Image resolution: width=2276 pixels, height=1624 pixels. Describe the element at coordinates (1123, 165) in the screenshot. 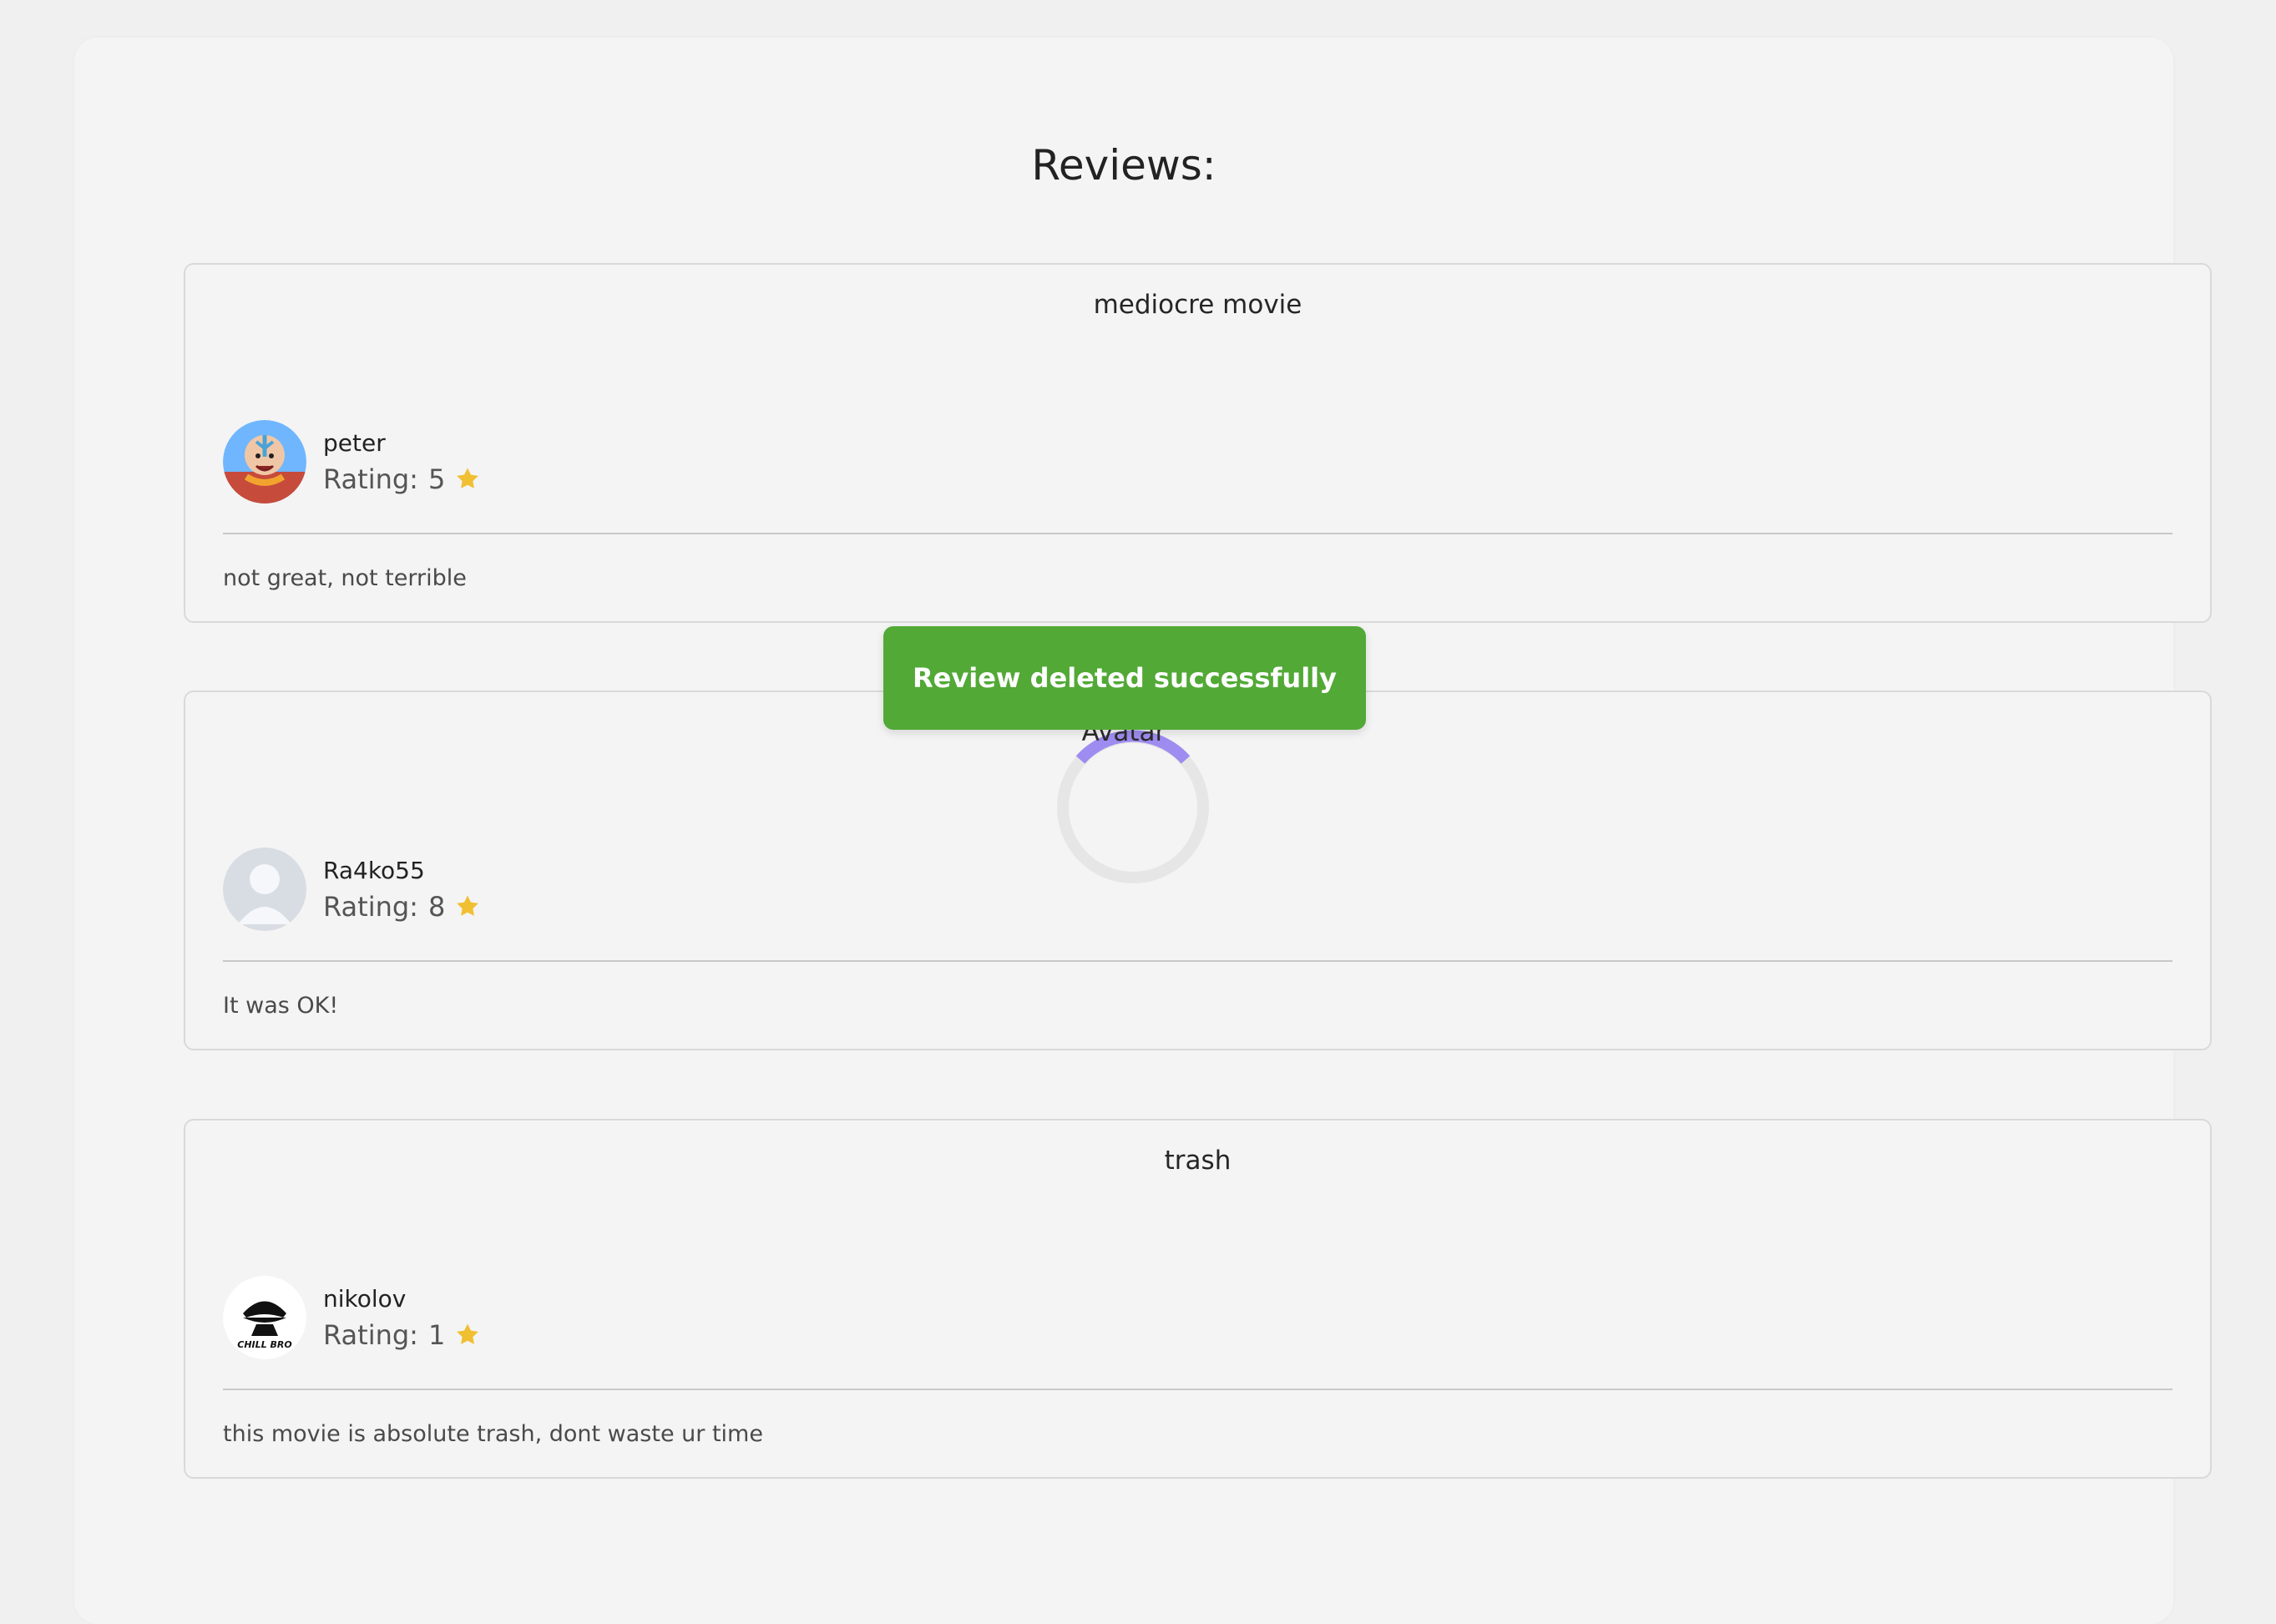

I see `page-title: Reviews:` at that location.